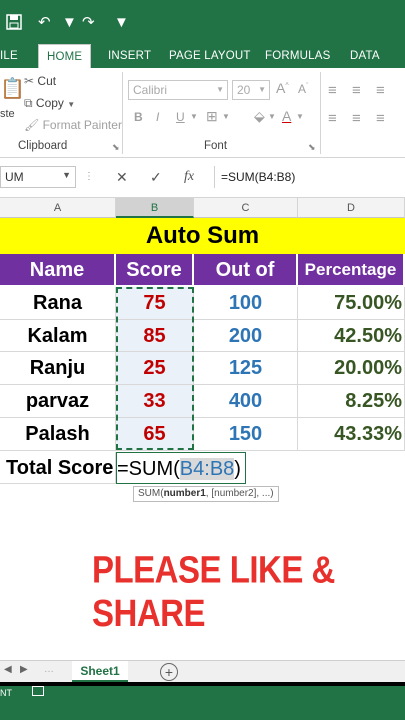 The height and width of the screenshot is (720, 405). Describe the element at coordinates (155, 303) in the screenshot. I see `cell-score: 75` at that location.